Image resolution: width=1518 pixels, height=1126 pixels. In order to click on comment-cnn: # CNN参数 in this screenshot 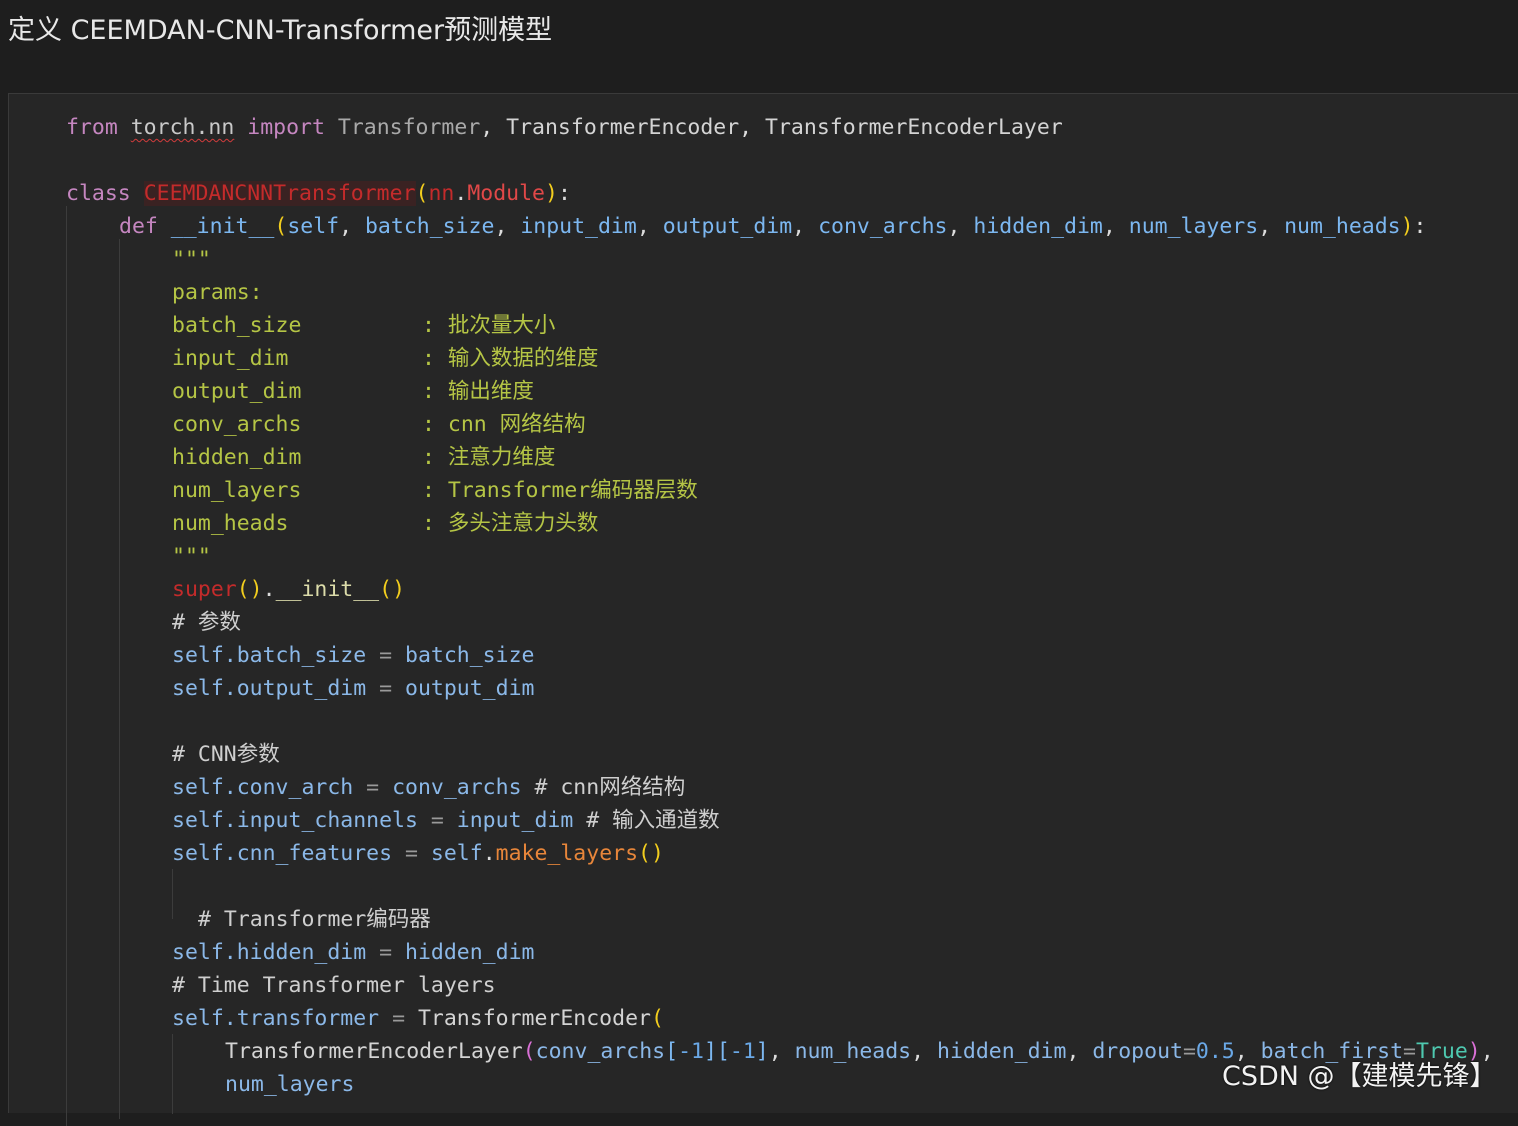, I will do `click(226, 754)`.